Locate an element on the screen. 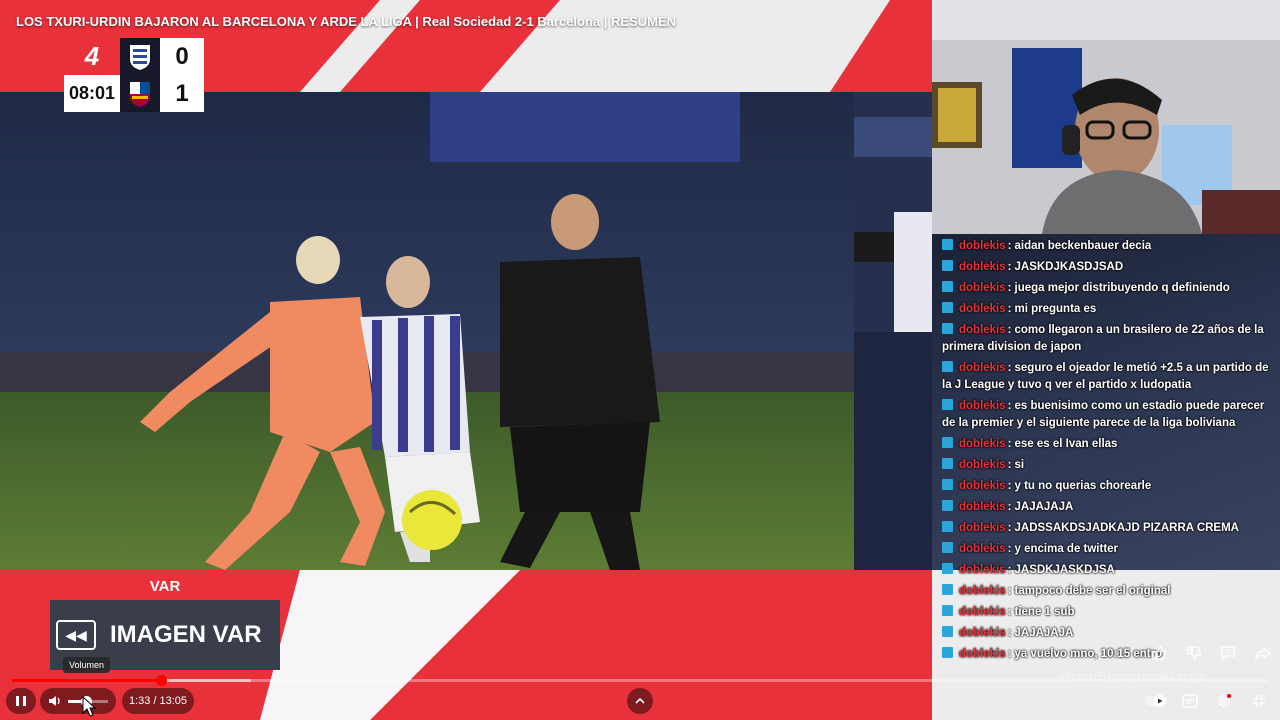 The height and width of the screenshot is (720, 1280). mouse-cursor-icon is located at coordinates (89, 706).